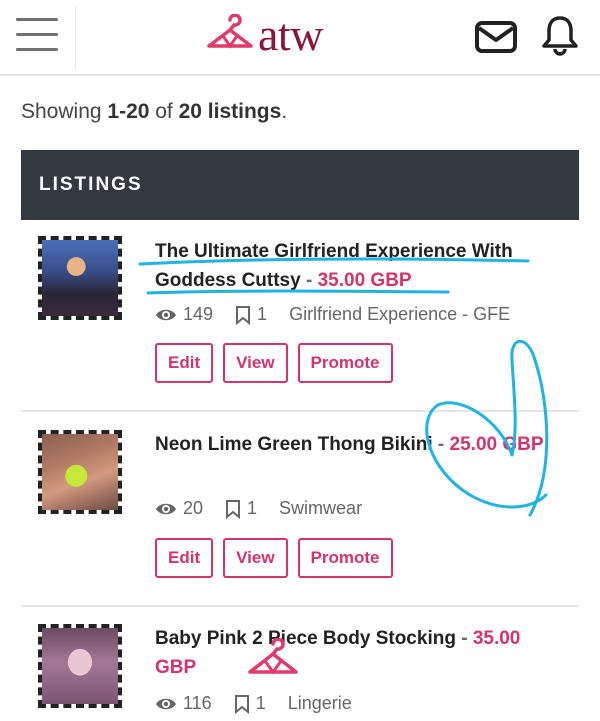  What do you see at coordinates (496, 37) in the screenshot?
I see `mail-icon` at bounding box center [496, 37].